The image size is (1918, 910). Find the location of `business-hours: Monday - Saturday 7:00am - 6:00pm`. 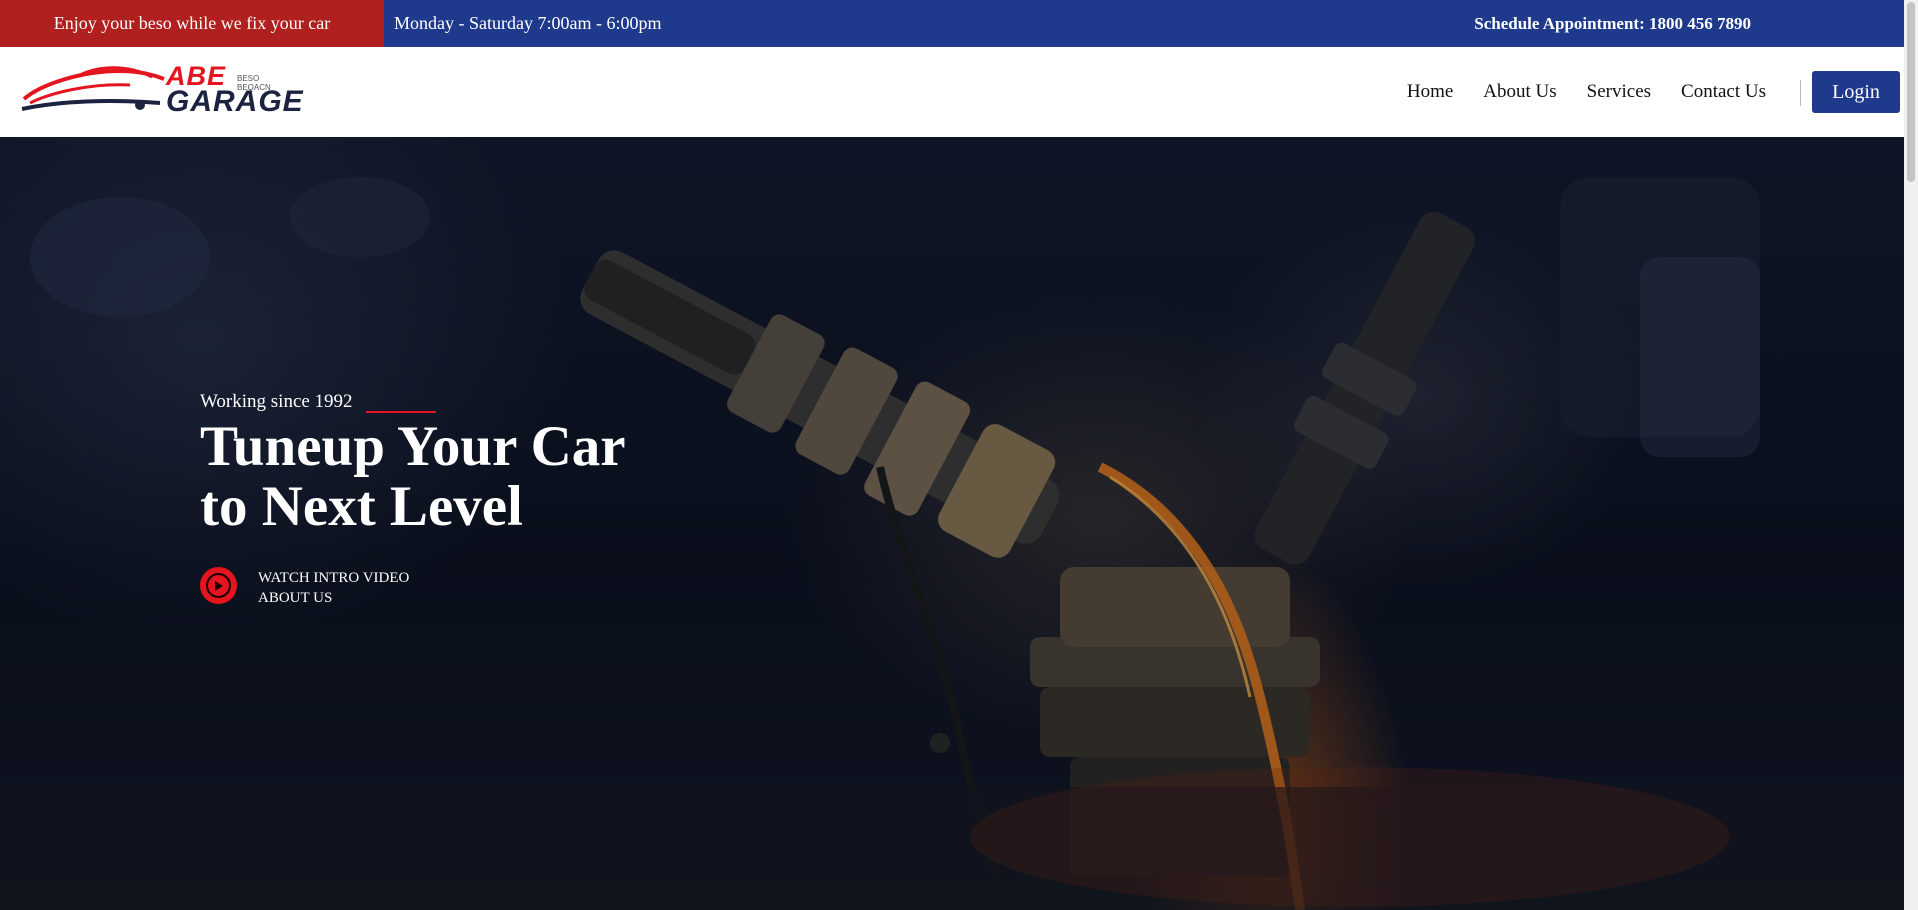

business-hours: Monday - Saturday 7:00am - 6:00pm is located at coordinates (528, 23).